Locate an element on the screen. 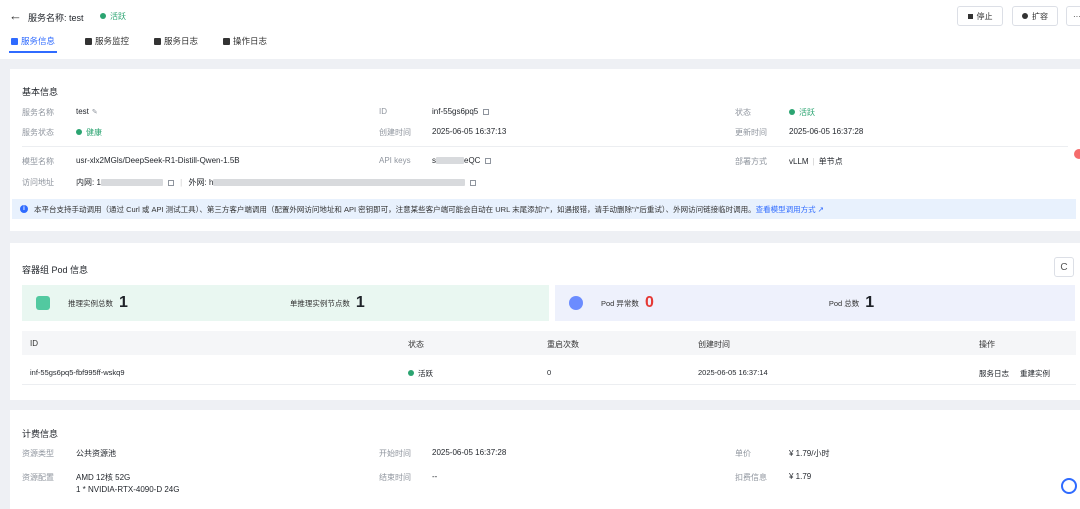  tab-label: 操作日志 is located at coordinates (250, 41).